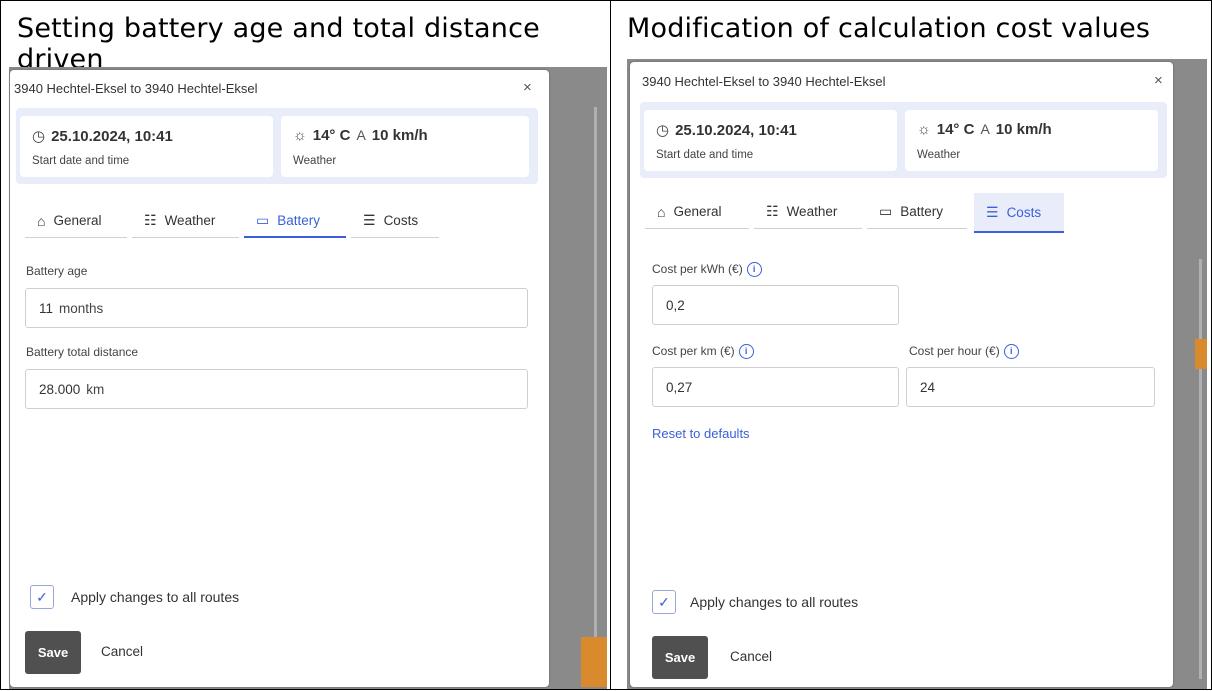 Image resolution: width=1212 pixels, height=691 pixels. What do you see at coordinates (81, 308) in the screenshot?
I see `battery-age-unit: months` at bounding box center [81, 308].